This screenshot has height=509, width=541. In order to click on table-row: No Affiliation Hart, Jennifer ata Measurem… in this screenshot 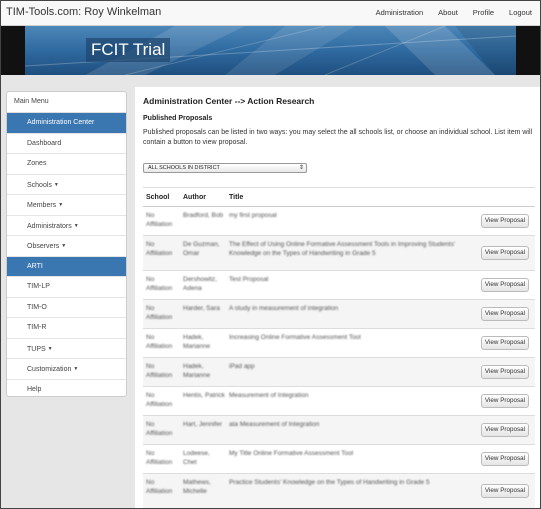, I will do `click(339, 430)`.